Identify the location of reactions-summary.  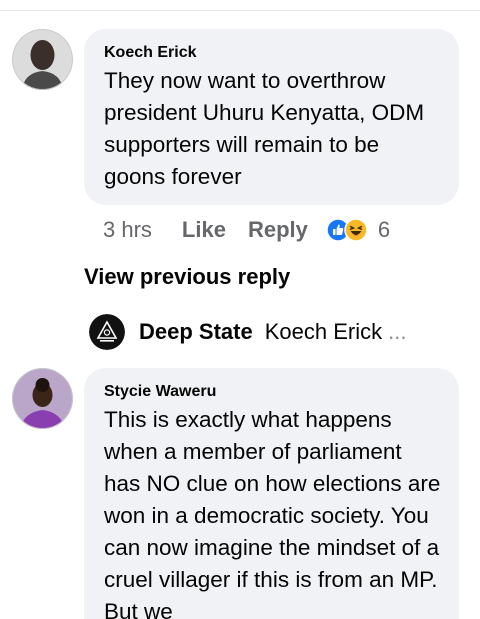
(347, 230).